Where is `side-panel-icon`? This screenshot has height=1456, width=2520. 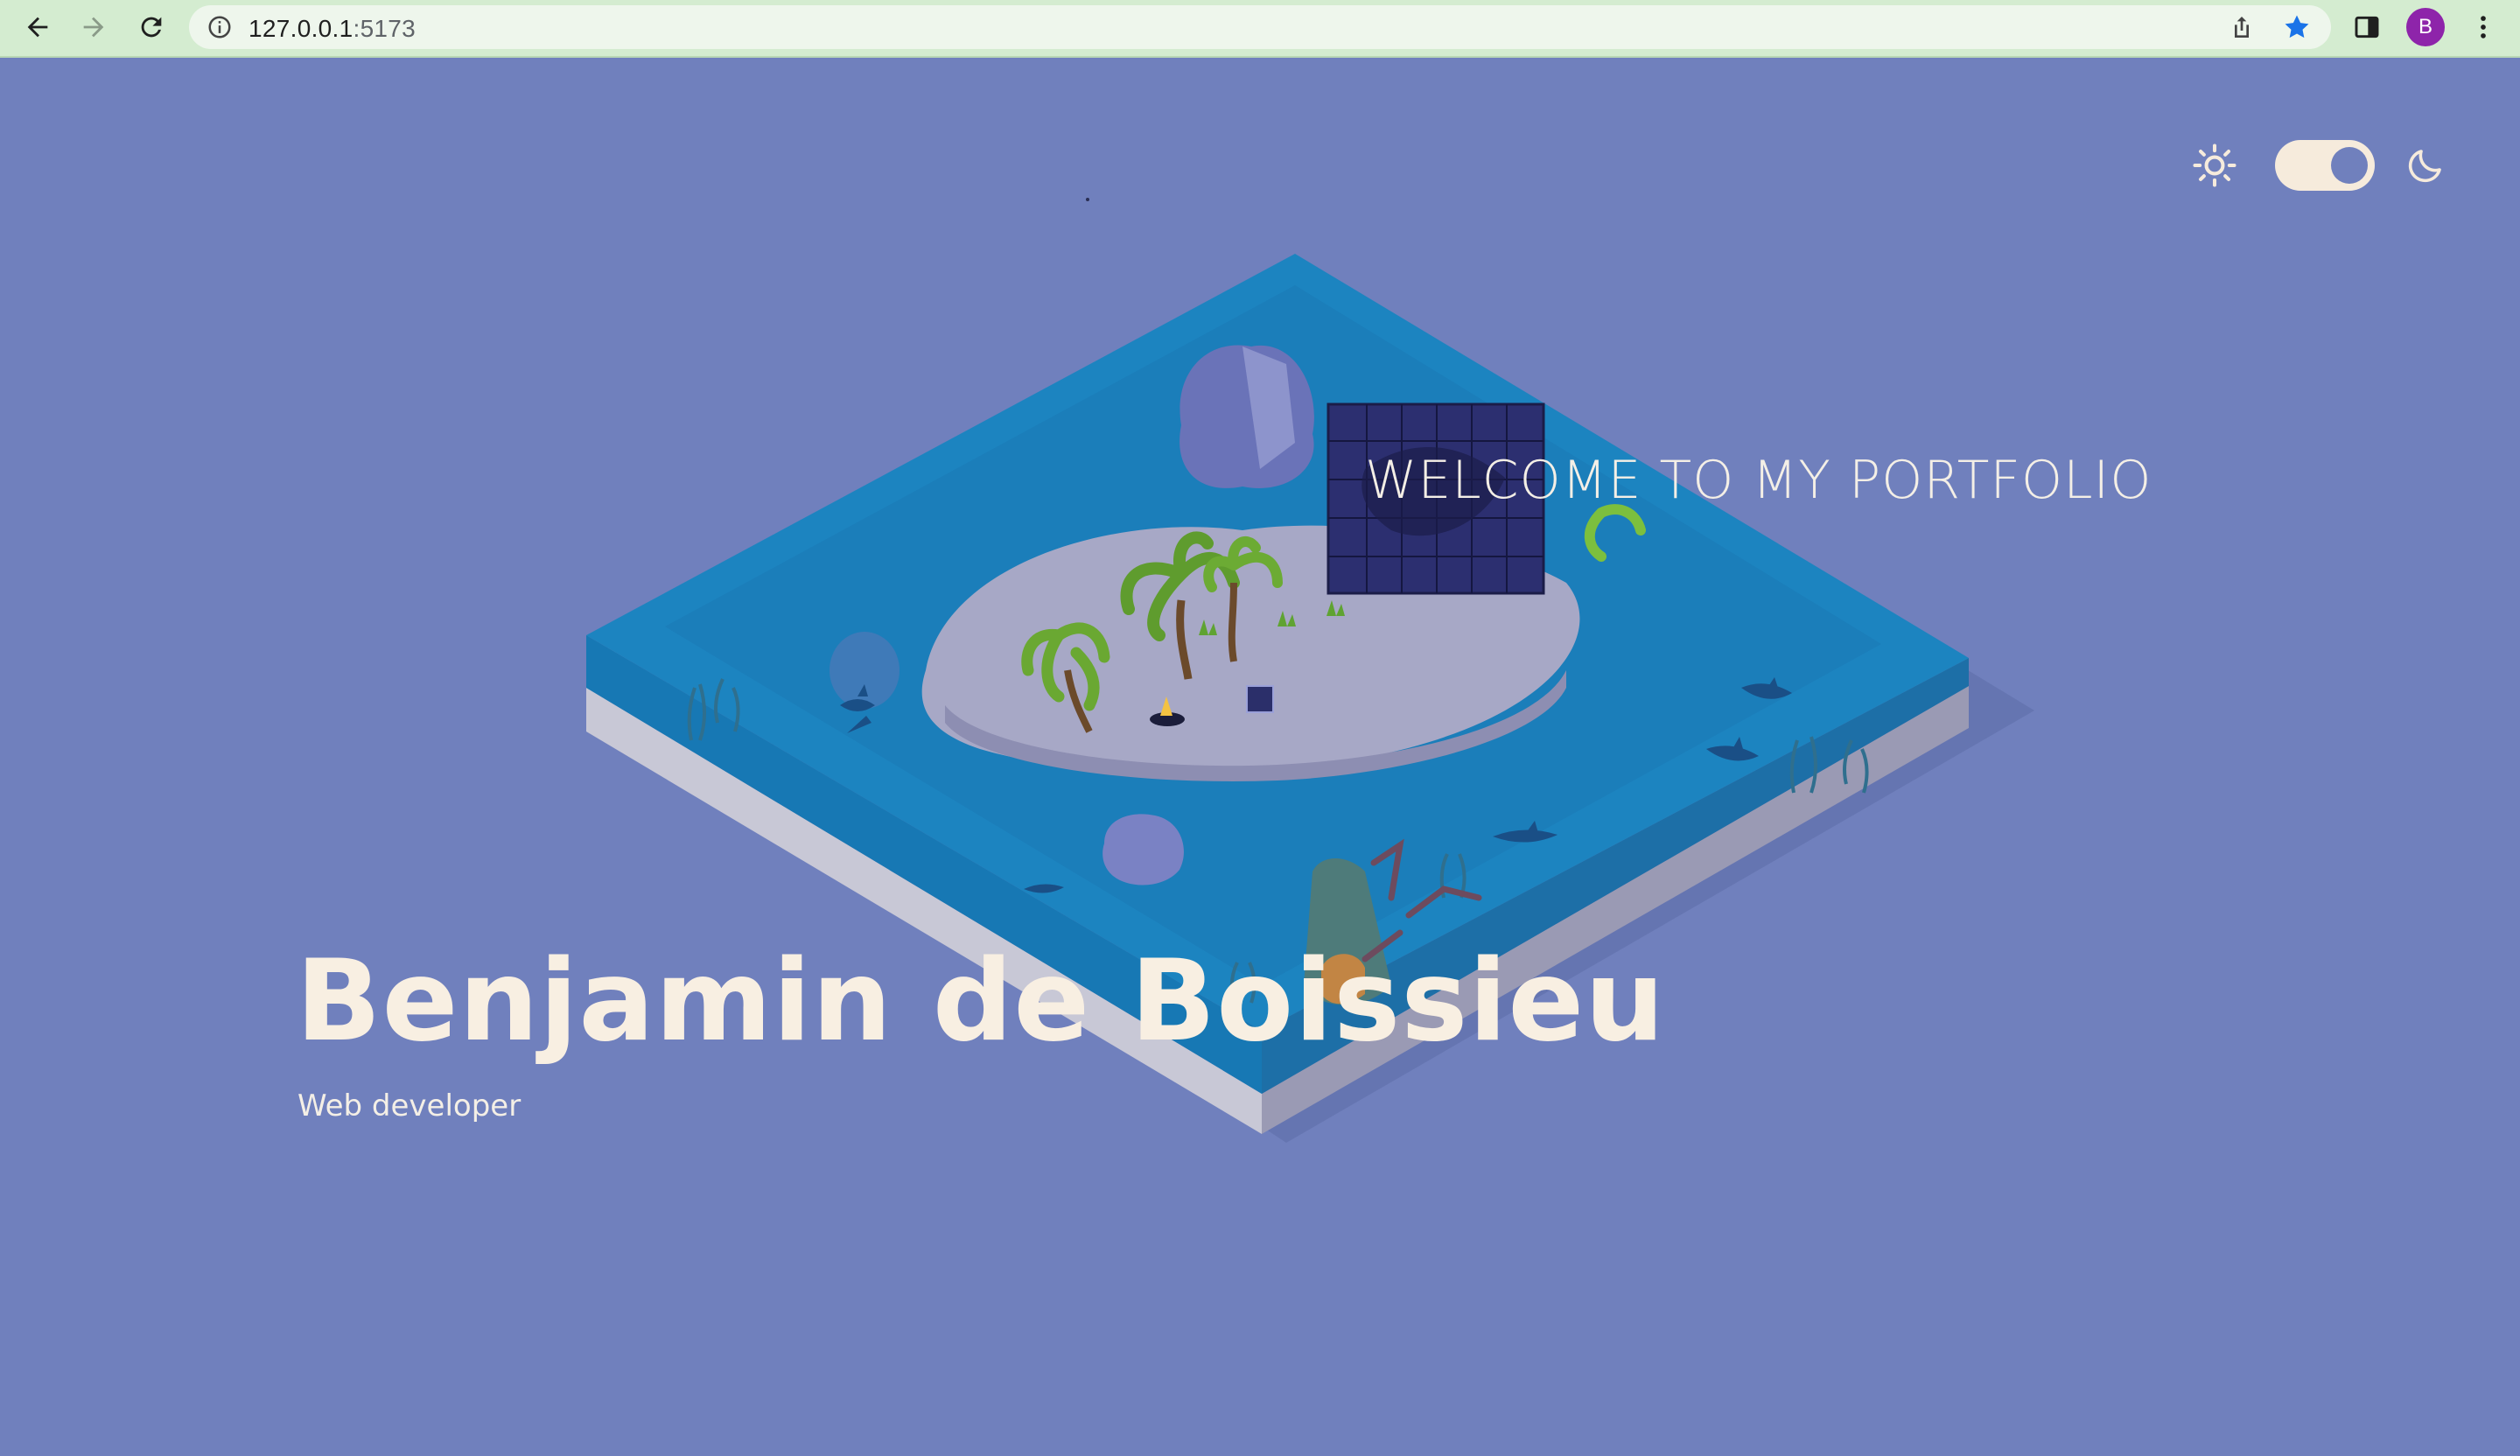
side-panel-icon is located at coordinates (2367, 27).